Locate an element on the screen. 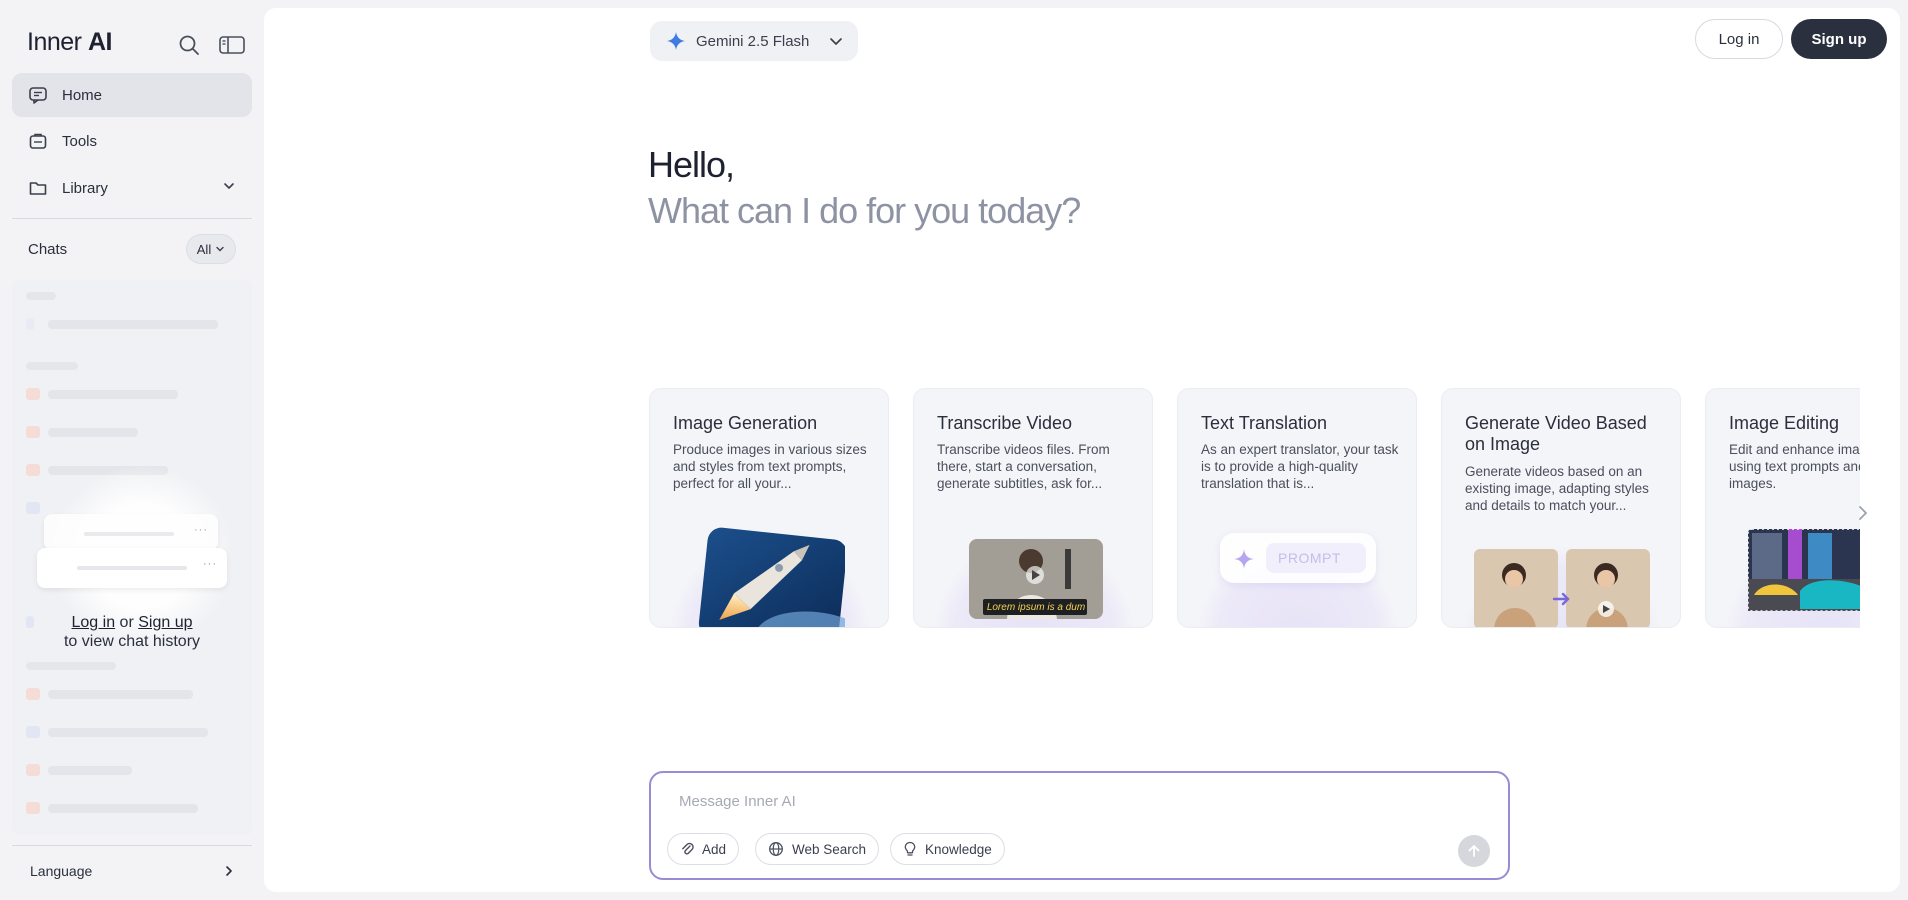 Image resolution: width=1908 pixels, height=900 pixels. chevron-right-icon is located at coordinates (229, 873).